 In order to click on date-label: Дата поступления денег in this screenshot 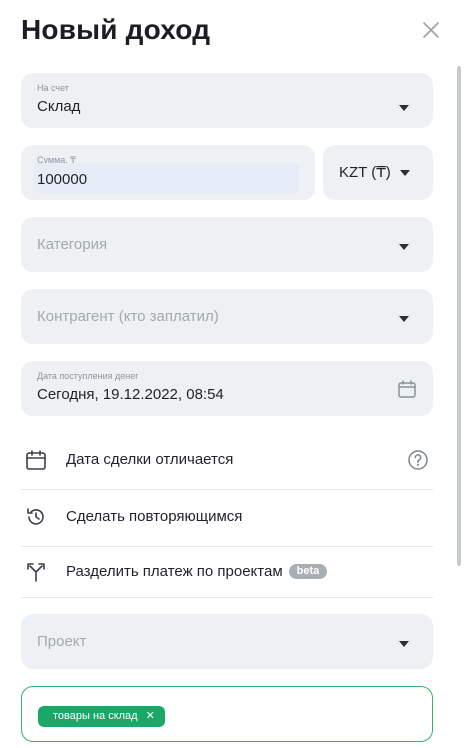, I will do `click(88, 376)`.